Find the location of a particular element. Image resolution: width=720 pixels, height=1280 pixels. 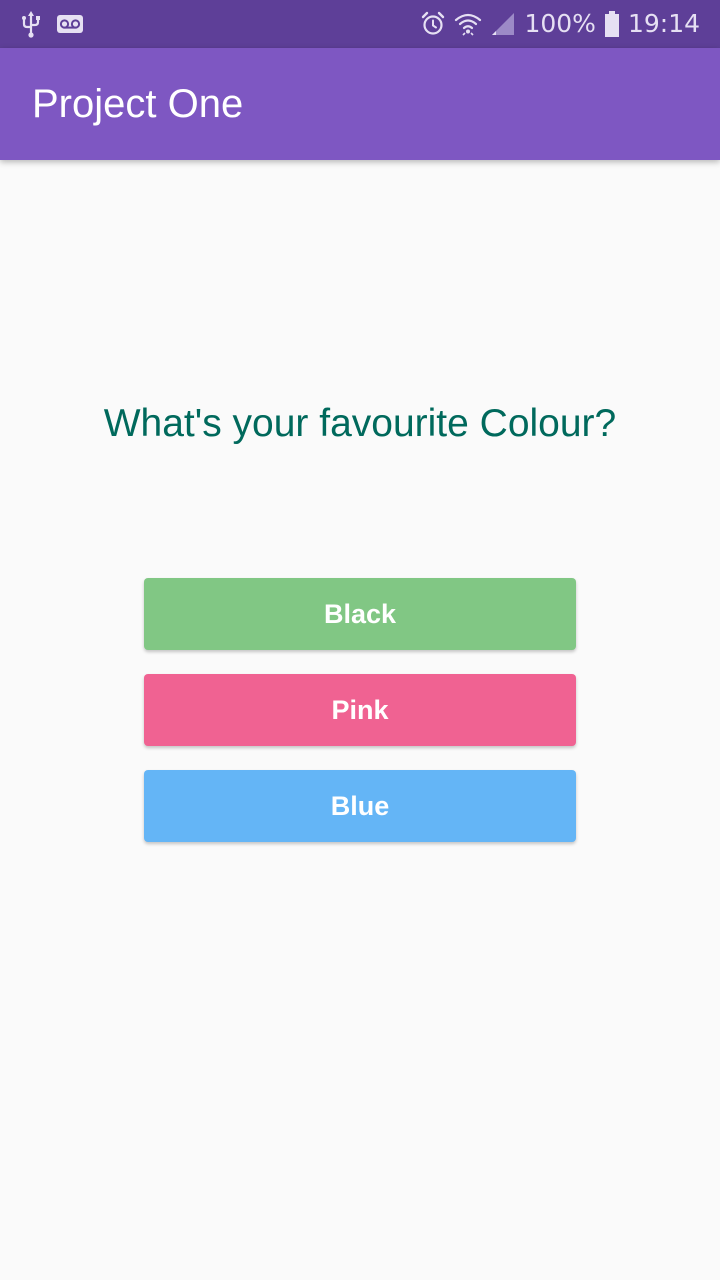

signal-icon is located at coordinates (503, 24).